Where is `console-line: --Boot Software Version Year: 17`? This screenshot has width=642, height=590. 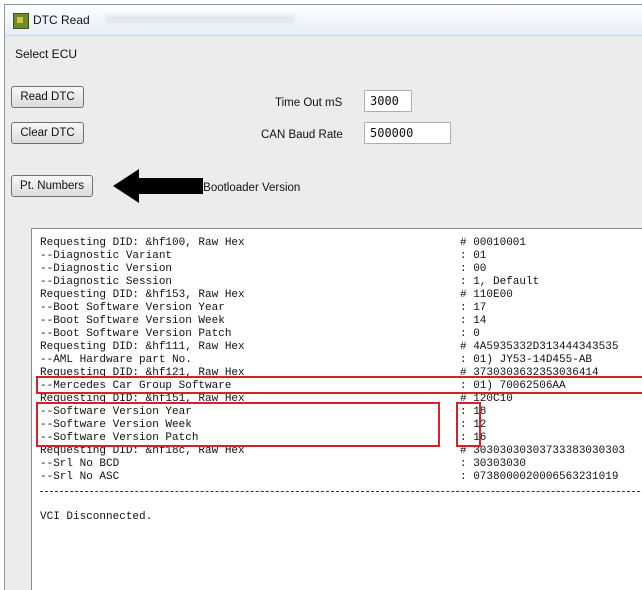 console-line: --Boot Software Version Year: 17 is located at coordinates (263, 308).